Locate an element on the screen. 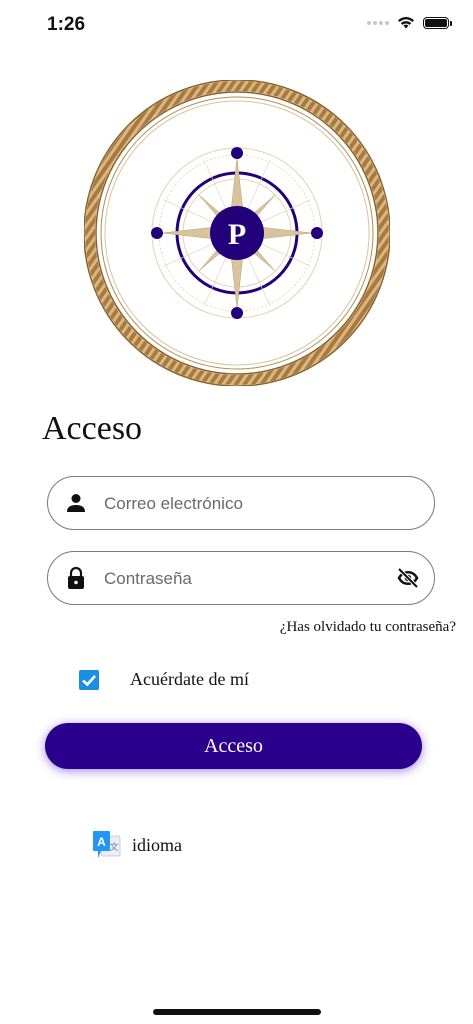 Image resolution: width=473 pixels, height=1024 pixels. email-input is located at coordinates (249, 503).